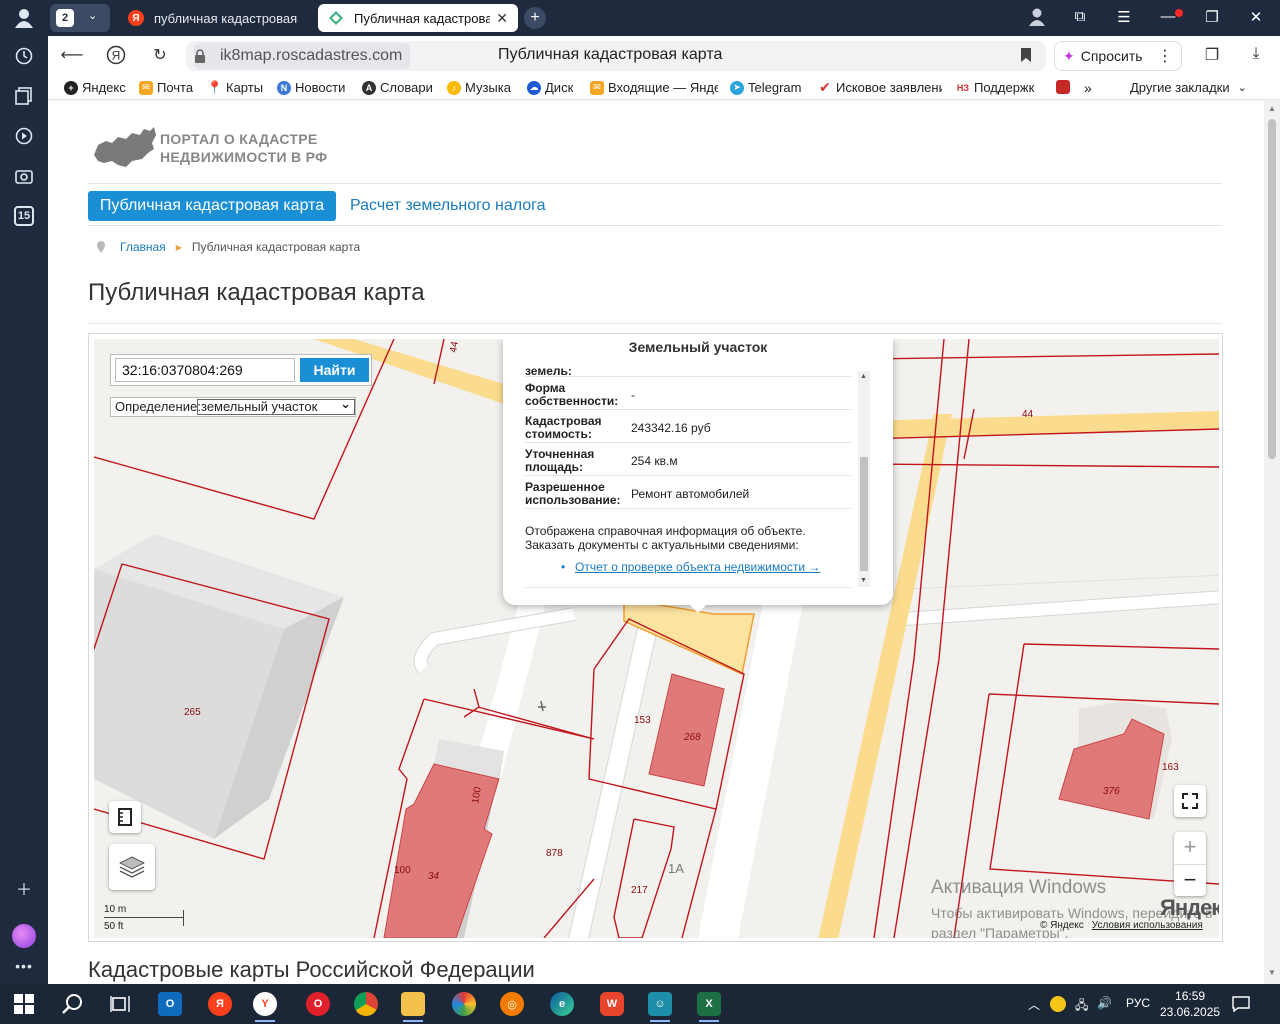 This screenshot has width=1280, height=1024. What do you see at coordinates (1034, 1004) in the screenshot?
I see `tray-chevron-icon: ︿` at bounding box center [1034, 1004].